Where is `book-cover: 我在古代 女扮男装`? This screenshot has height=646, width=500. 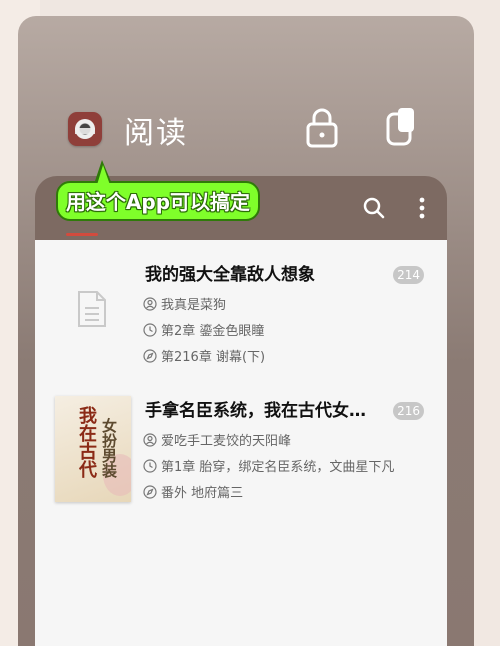 book-cover: 我在古代 女扮男装 is located at coordinates (93, 449).